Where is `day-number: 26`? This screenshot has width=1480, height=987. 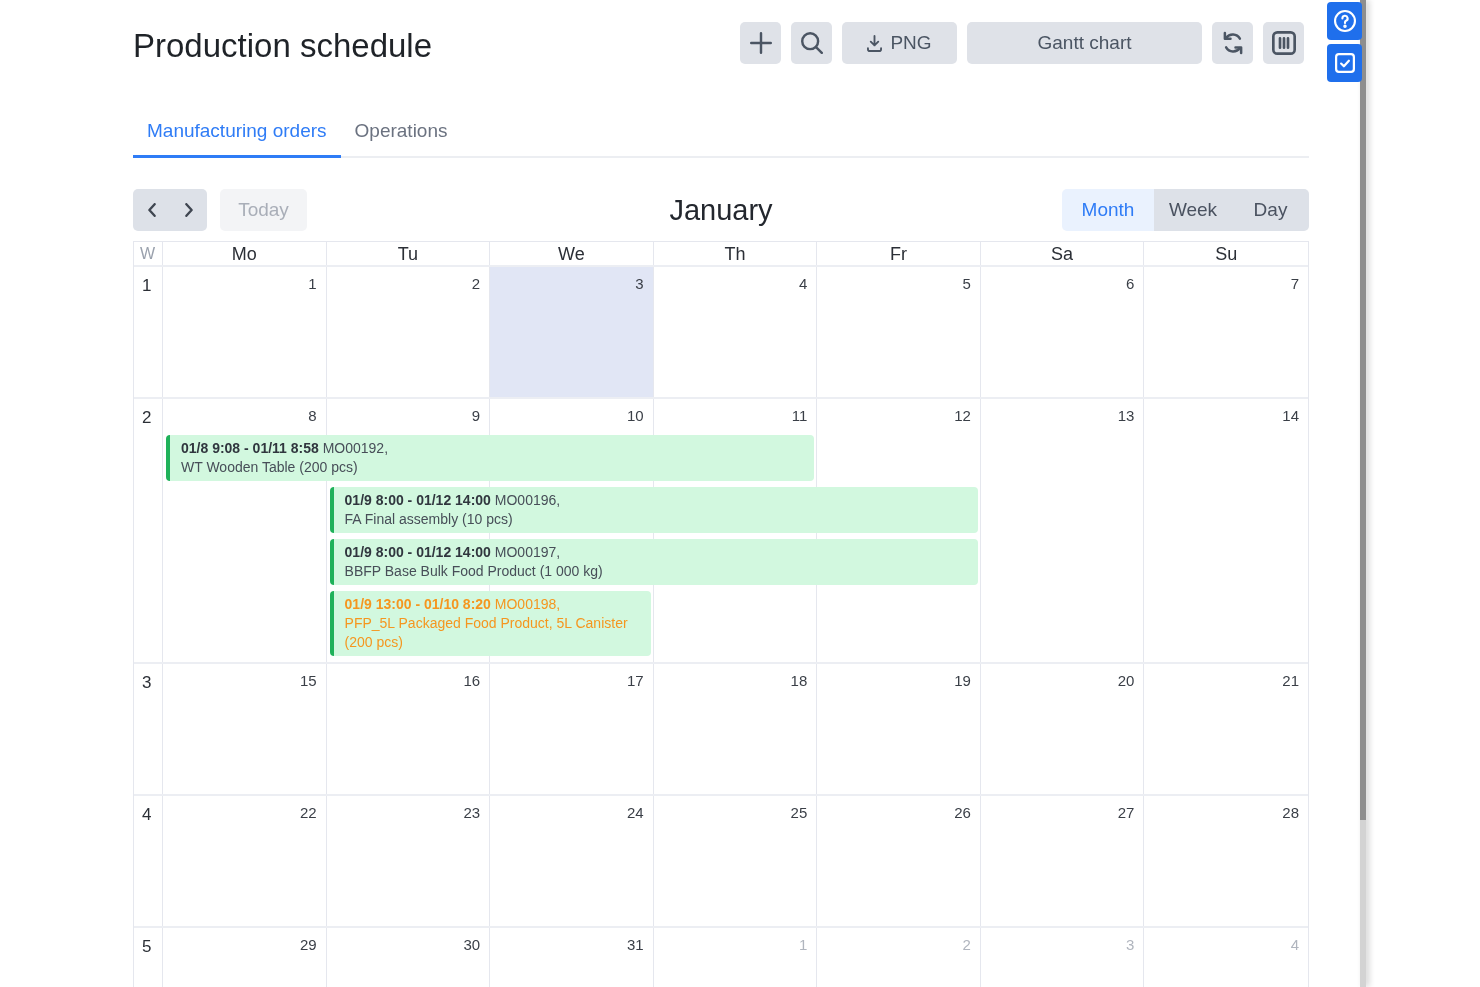 day-number: 26 is located at coordinates (962, 813).